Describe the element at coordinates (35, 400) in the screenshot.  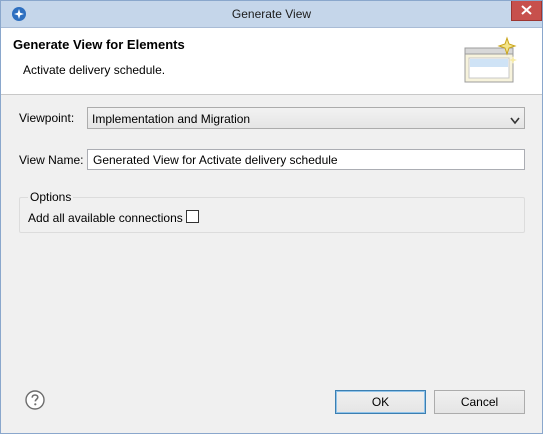
I see `help-icon` at that location.